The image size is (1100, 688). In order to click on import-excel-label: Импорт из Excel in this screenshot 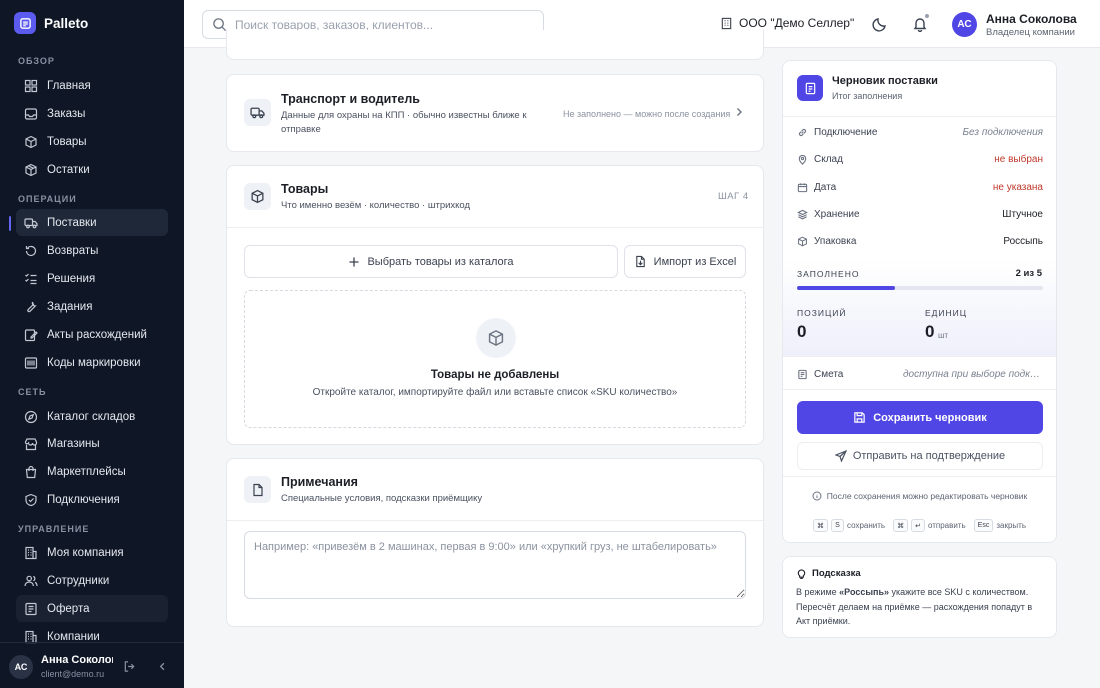, I will do `click(695, 261)`.